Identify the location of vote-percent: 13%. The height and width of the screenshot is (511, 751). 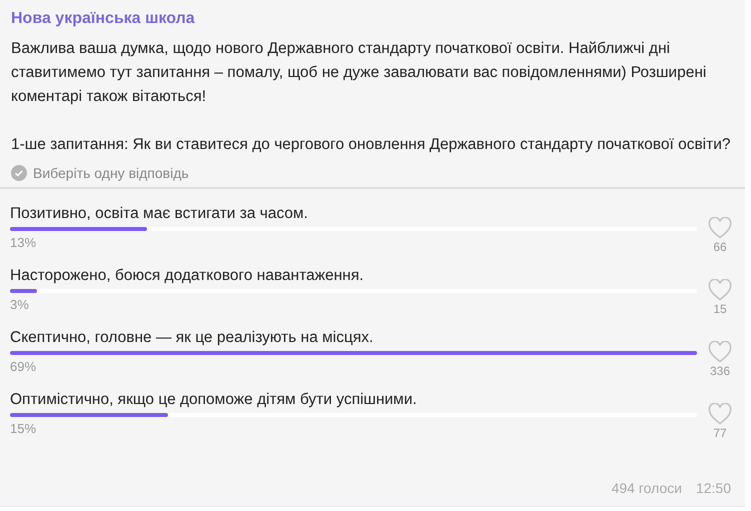
(24, 242).